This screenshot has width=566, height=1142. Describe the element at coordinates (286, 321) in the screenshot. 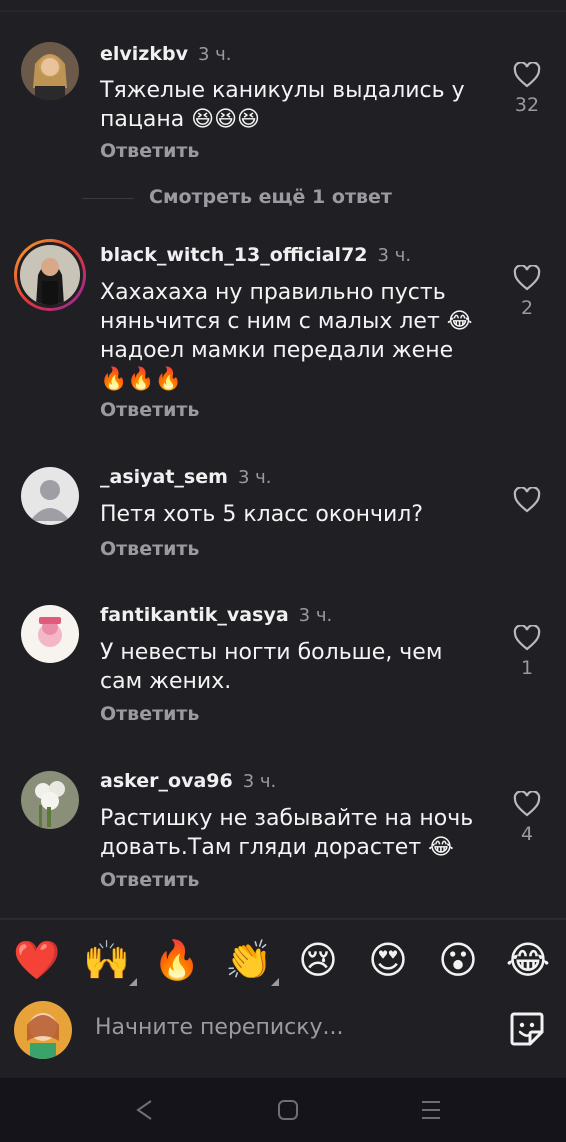

I see `comment-line: няньчится с ним с малых лет 😂` at that location.